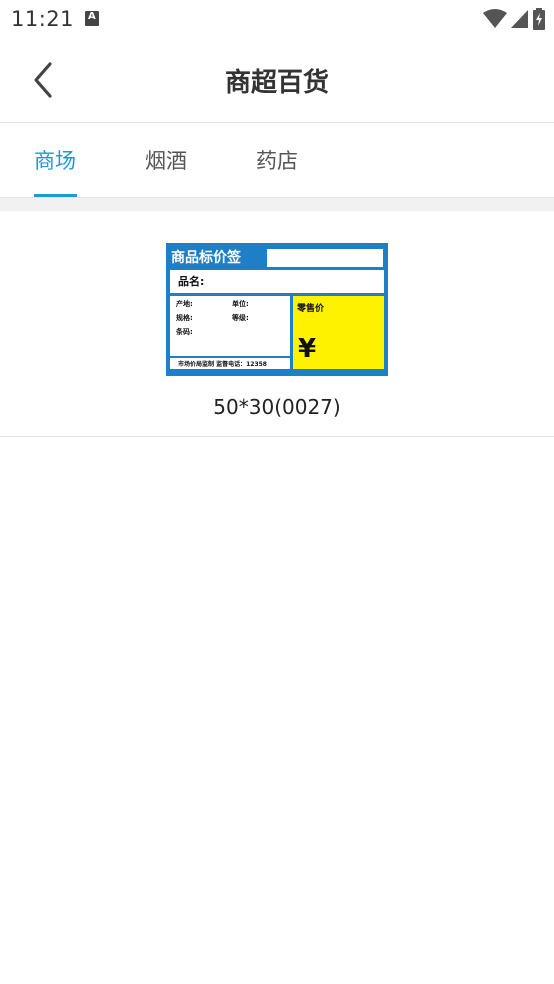 Image resolution: width=554 pixels, height=984 pixels. Describe the element at coordinates (206, 258) in the screenshot. I see `preview-header: 商品标价签` at that location.